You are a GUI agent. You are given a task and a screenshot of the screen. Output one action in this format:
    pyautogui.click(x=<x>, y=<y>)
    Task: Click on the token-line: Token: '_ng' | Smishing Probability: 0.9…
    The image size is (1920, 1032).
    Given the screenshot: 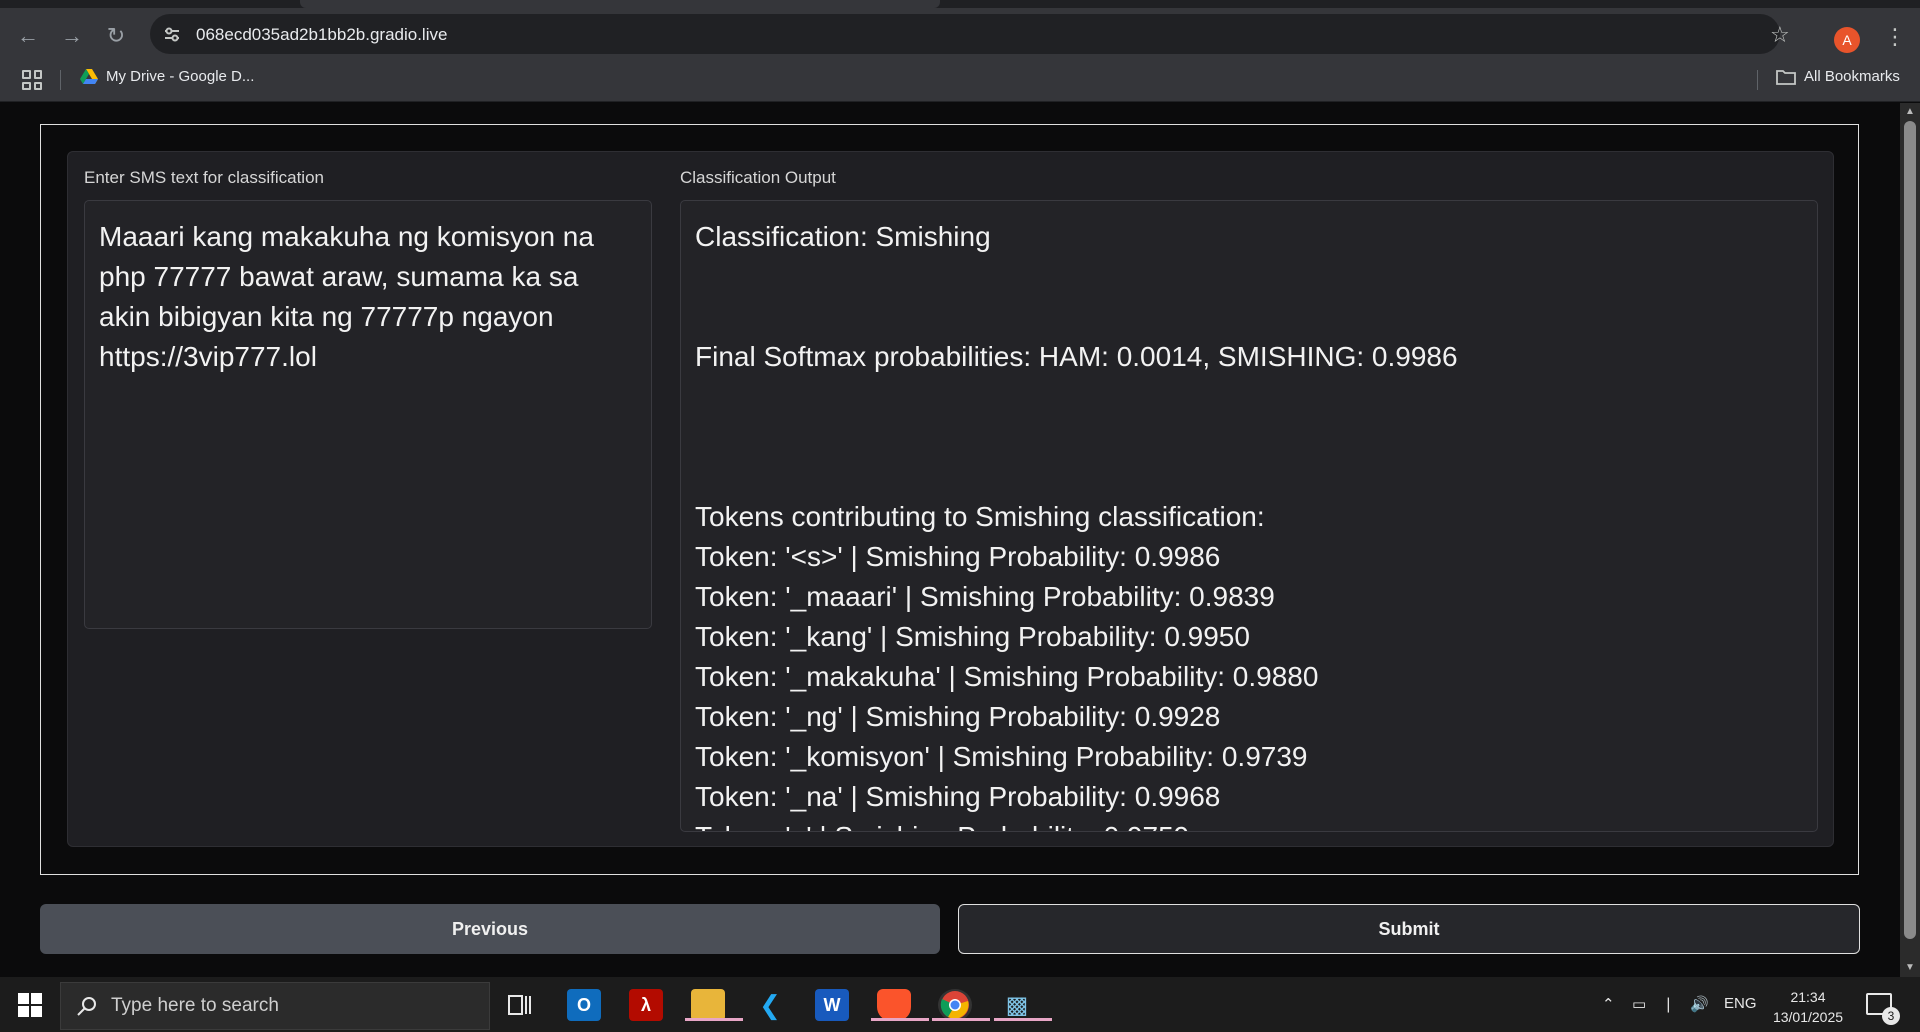 What is the action you would take?
    pyautogui.click(x=958, y=716)
    